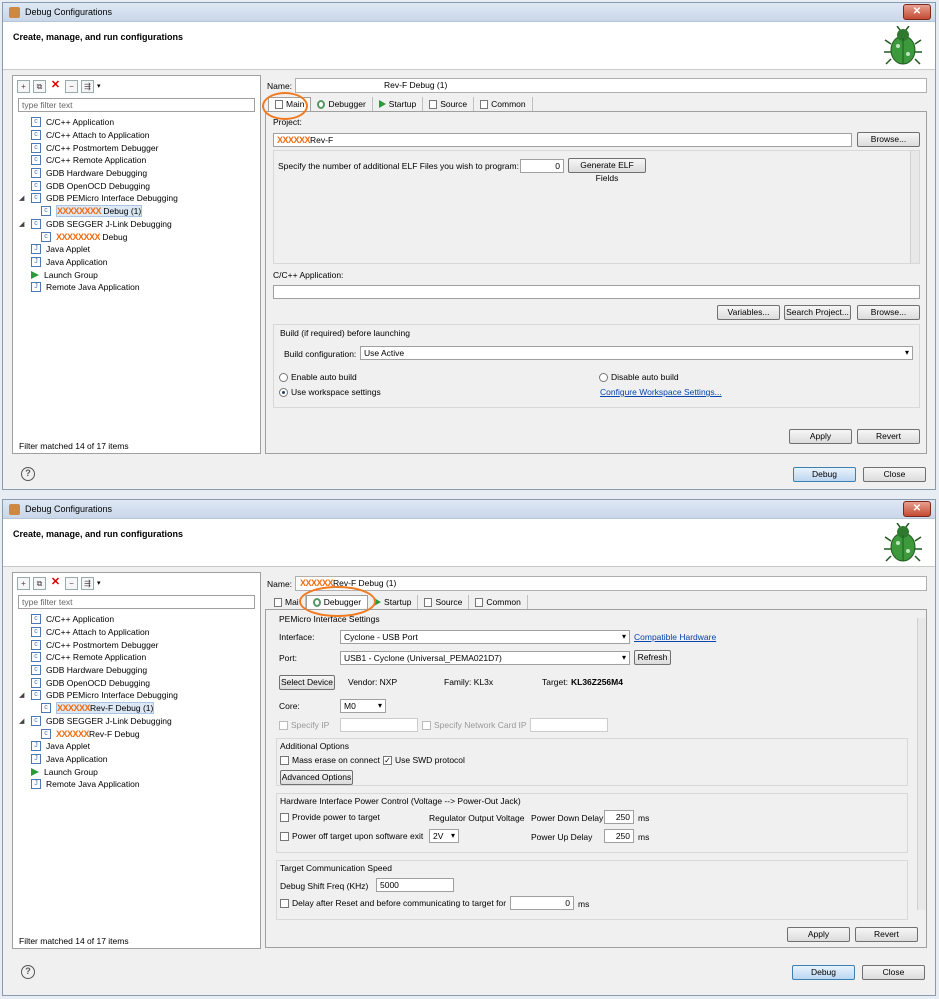 Image resolution: width=939 pixels, height=999 pixels. What do you see at coordinates (619, 836) in the screenshot?
I see `power-up-field: 250` at bounding box center [619, 836].